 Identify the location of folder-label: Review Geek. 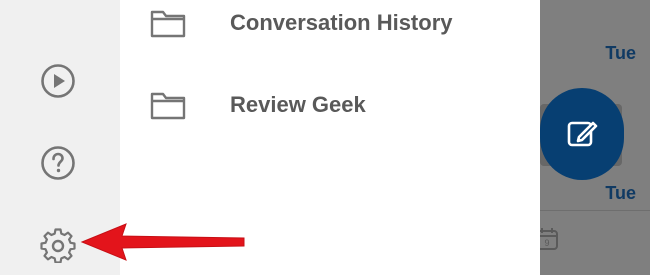
(298, 104).